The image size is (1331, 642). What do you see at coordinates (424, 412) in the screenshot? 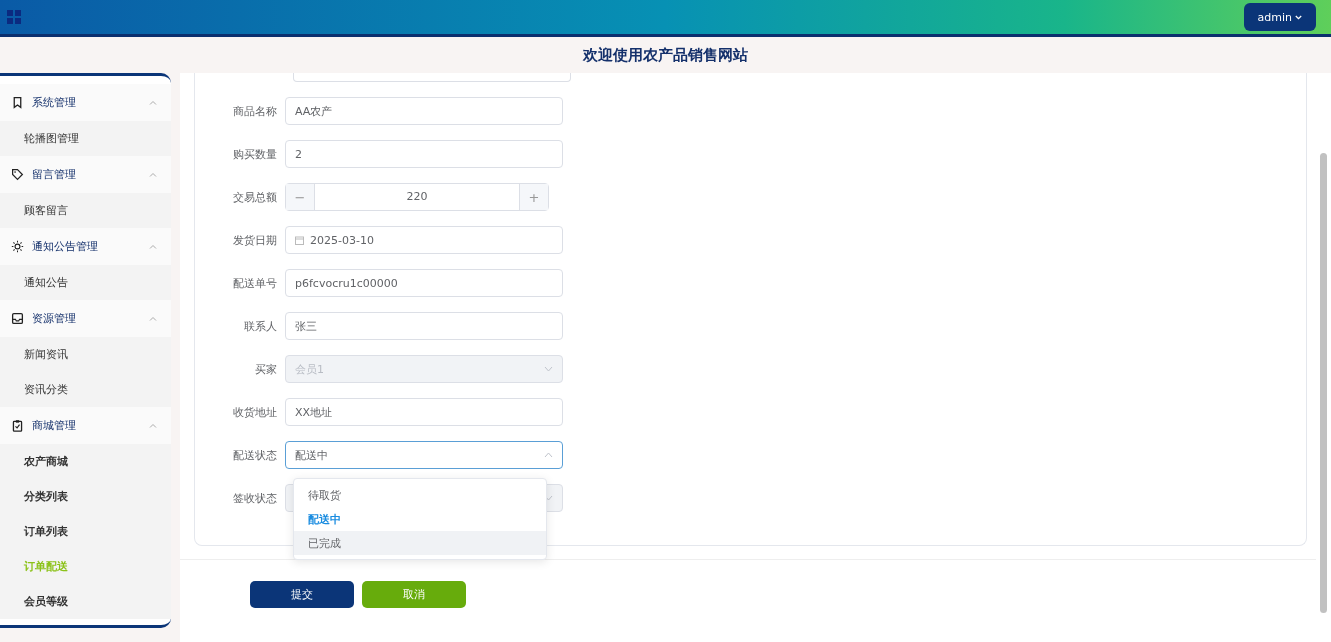
I see `input-field: XX地址` at bounding box center [424, 412].